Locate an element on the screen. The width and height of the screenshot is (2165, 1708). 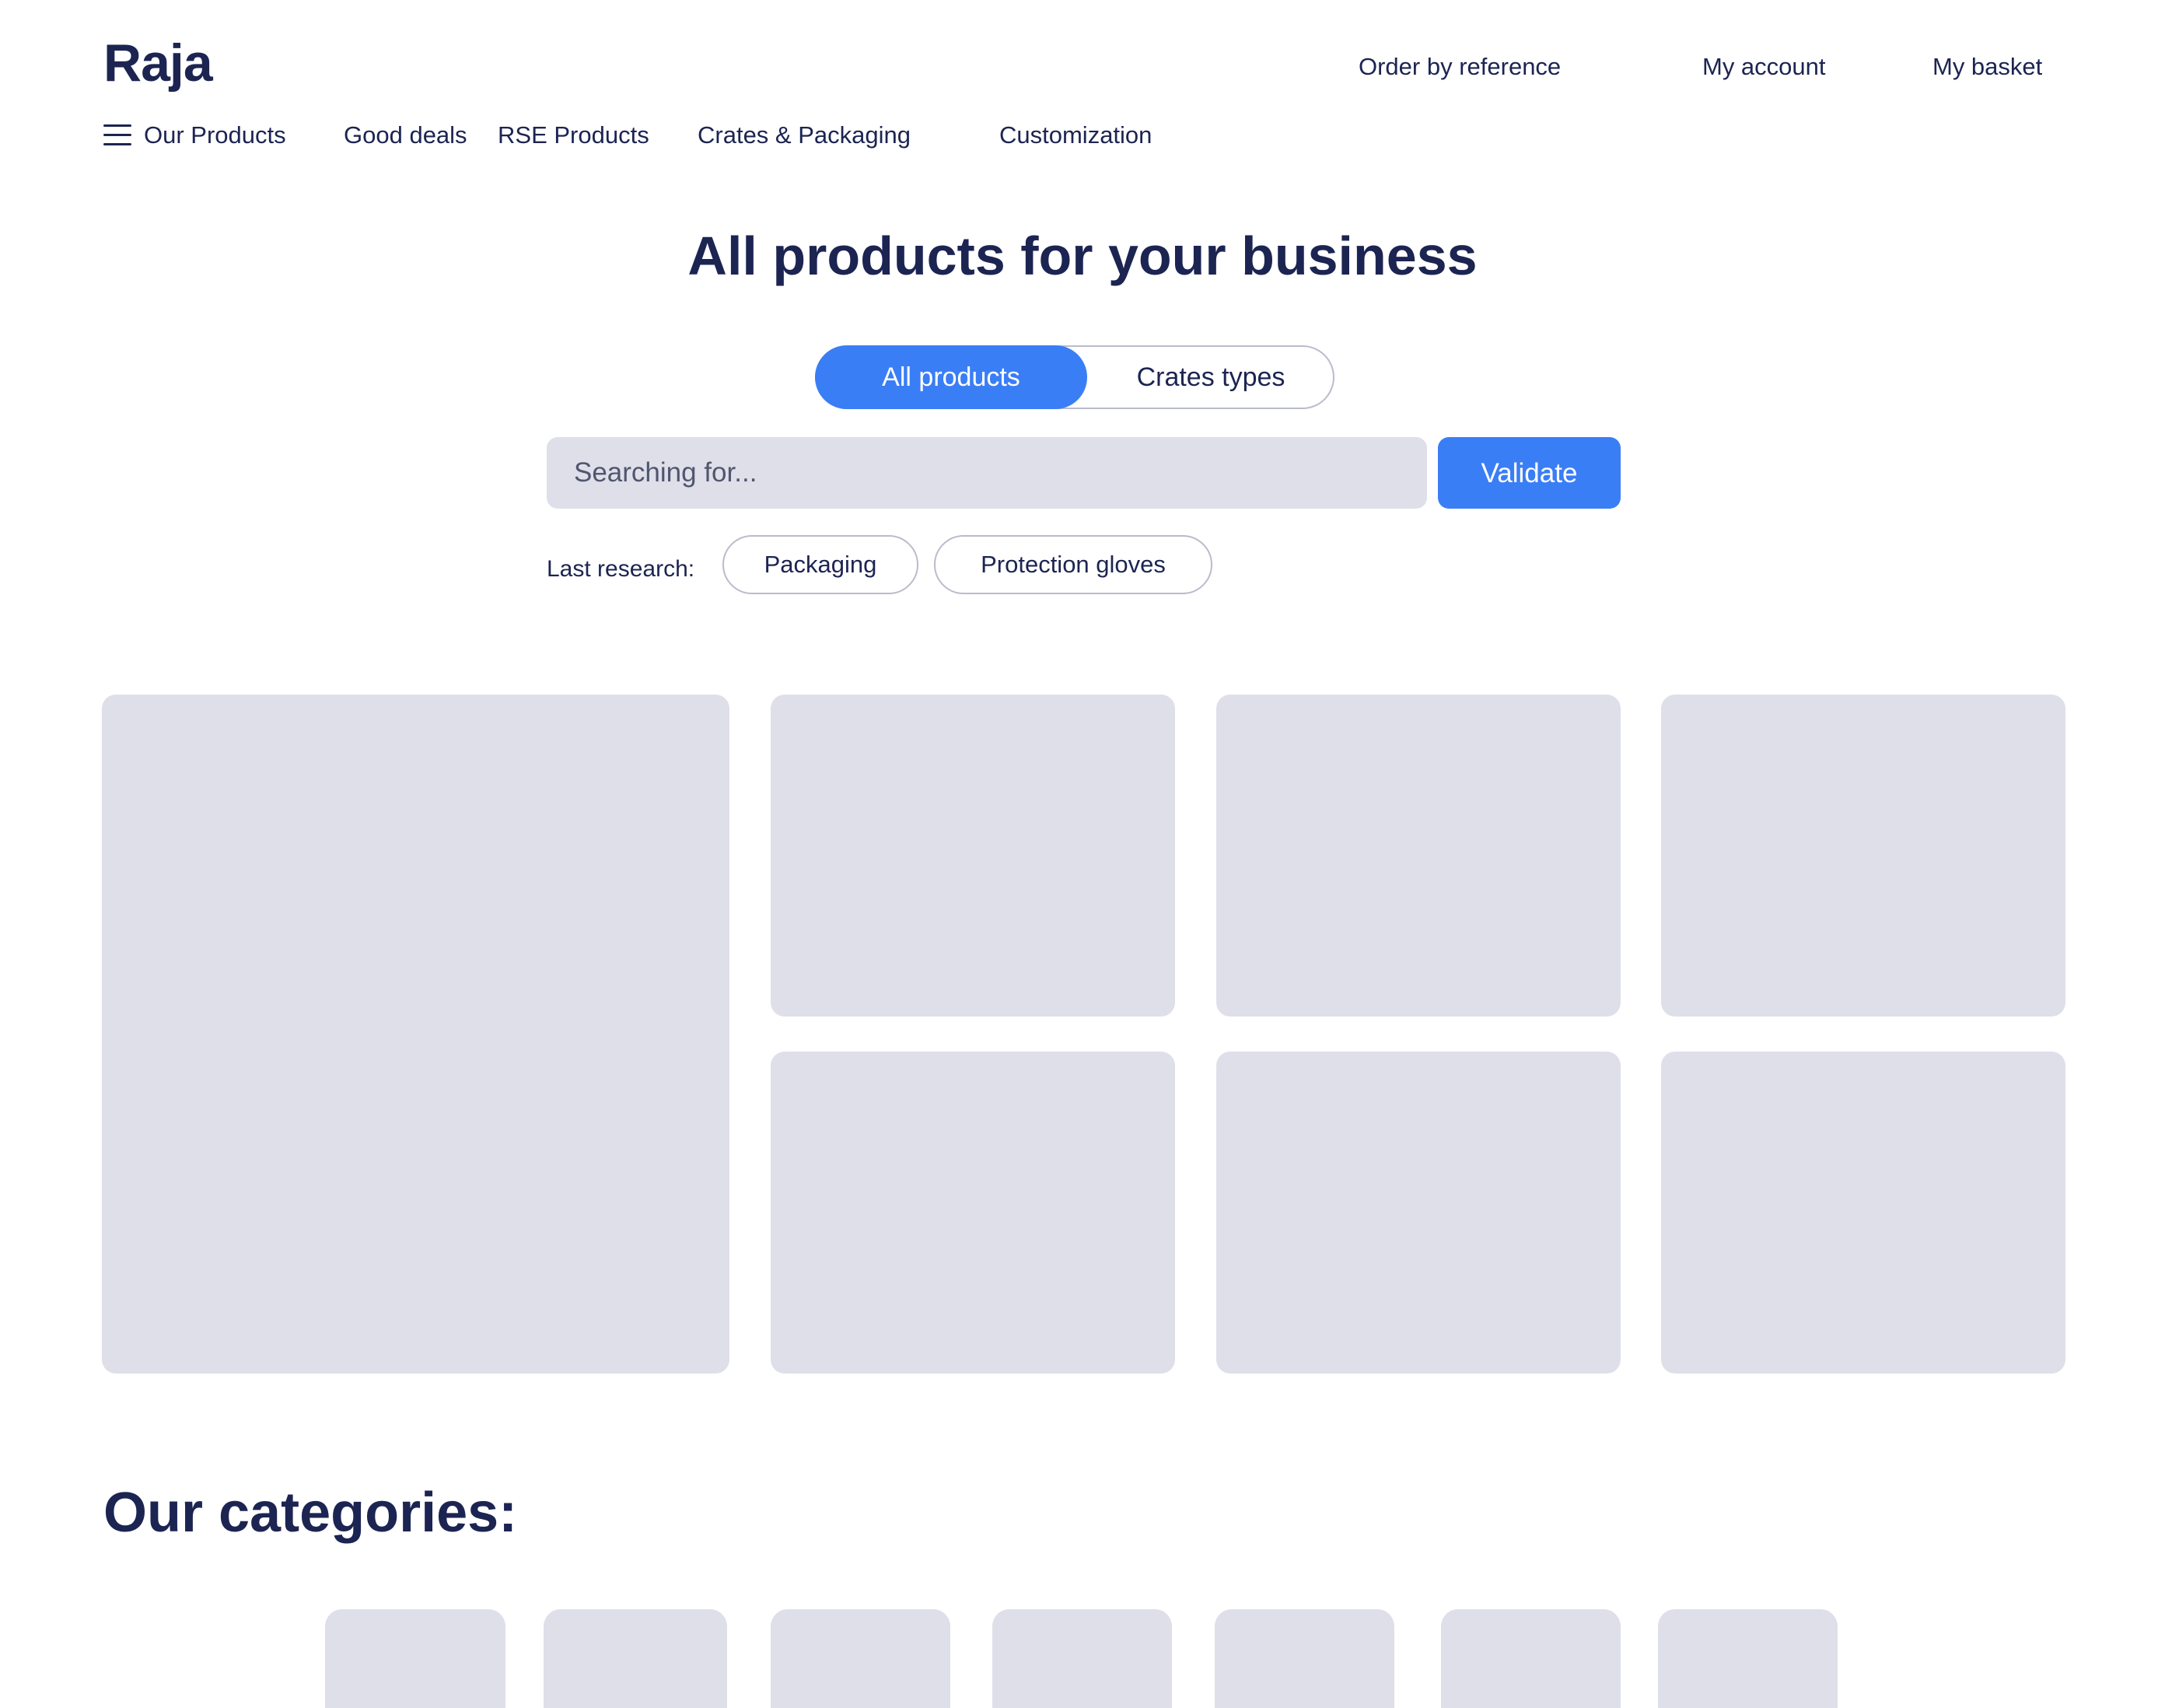
product-type-toggle: All products Crates types is located at coordinates (1074, 377).